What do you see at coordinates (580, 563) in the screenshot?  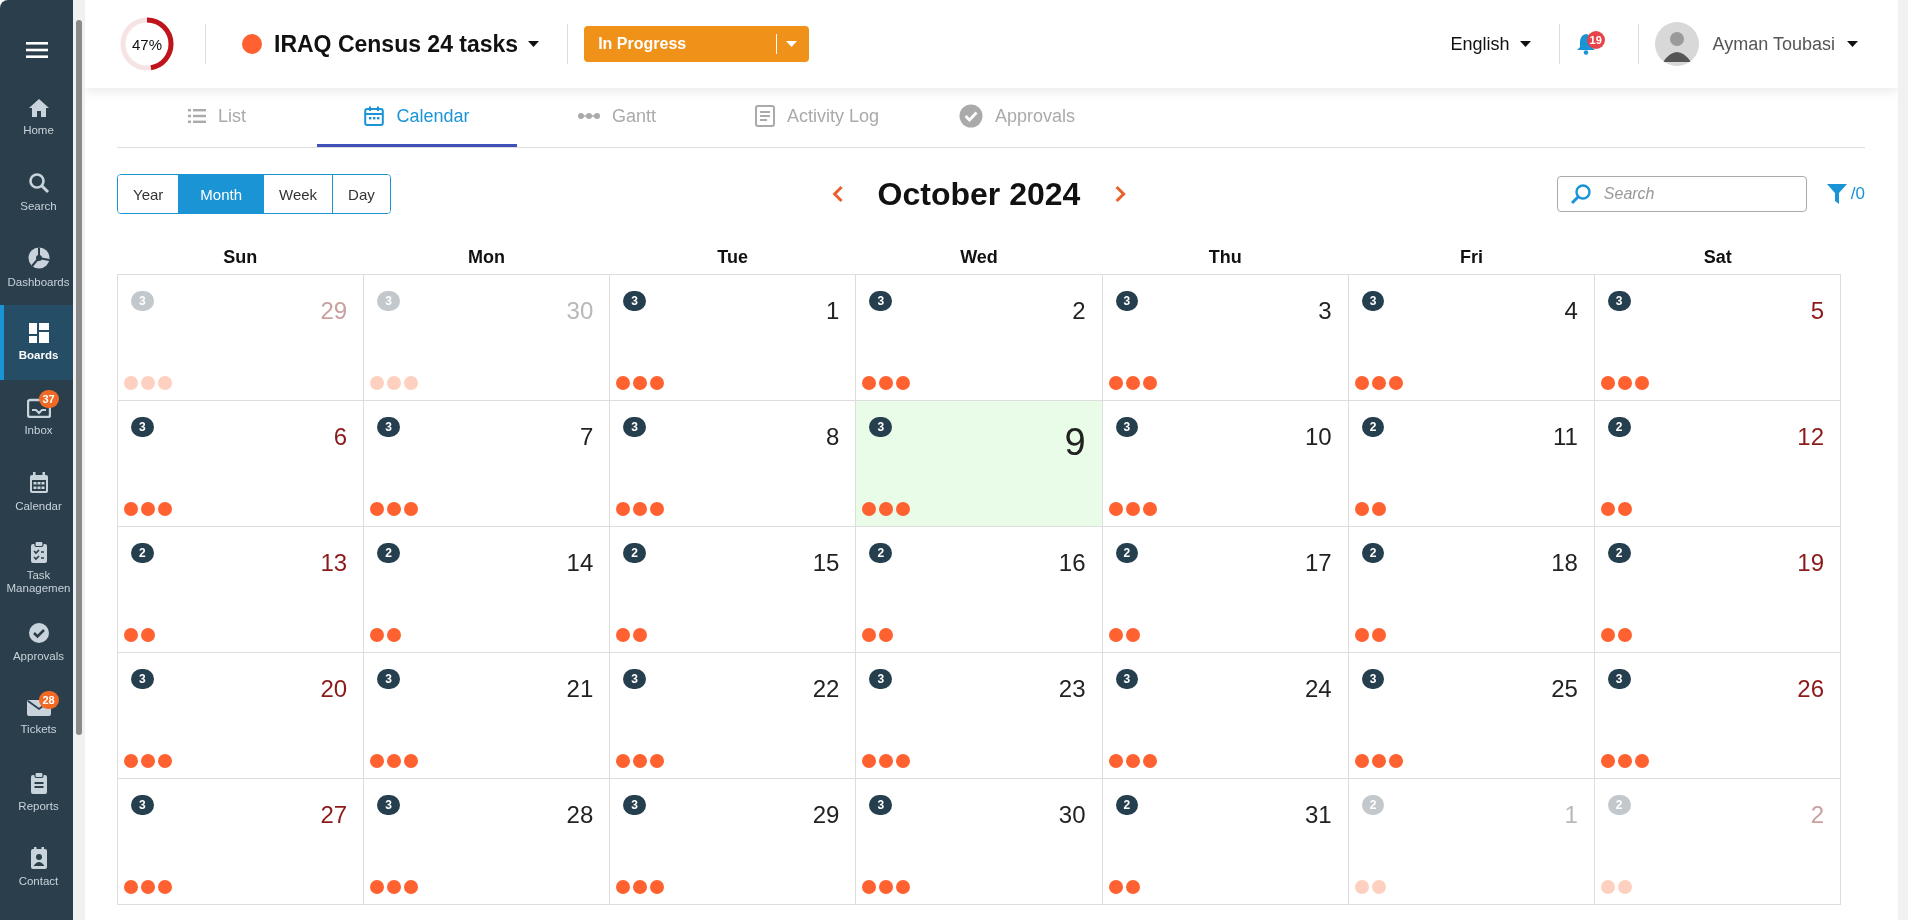 I see `day-number: 14` at bounding box center [580, 563].